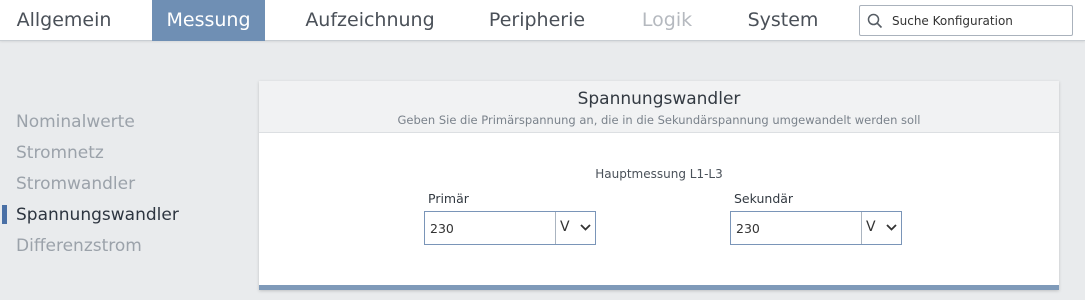  I want to click on primary-label: Primär, so click(448, 198).